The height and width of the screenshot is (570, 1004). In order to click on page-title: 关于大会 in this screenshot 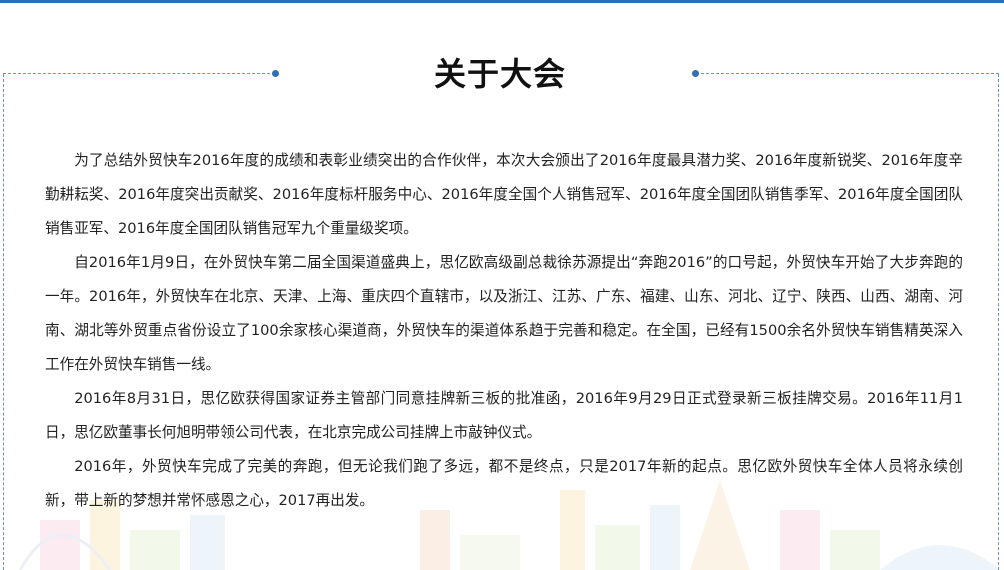, I will do `click(499, 74)`.